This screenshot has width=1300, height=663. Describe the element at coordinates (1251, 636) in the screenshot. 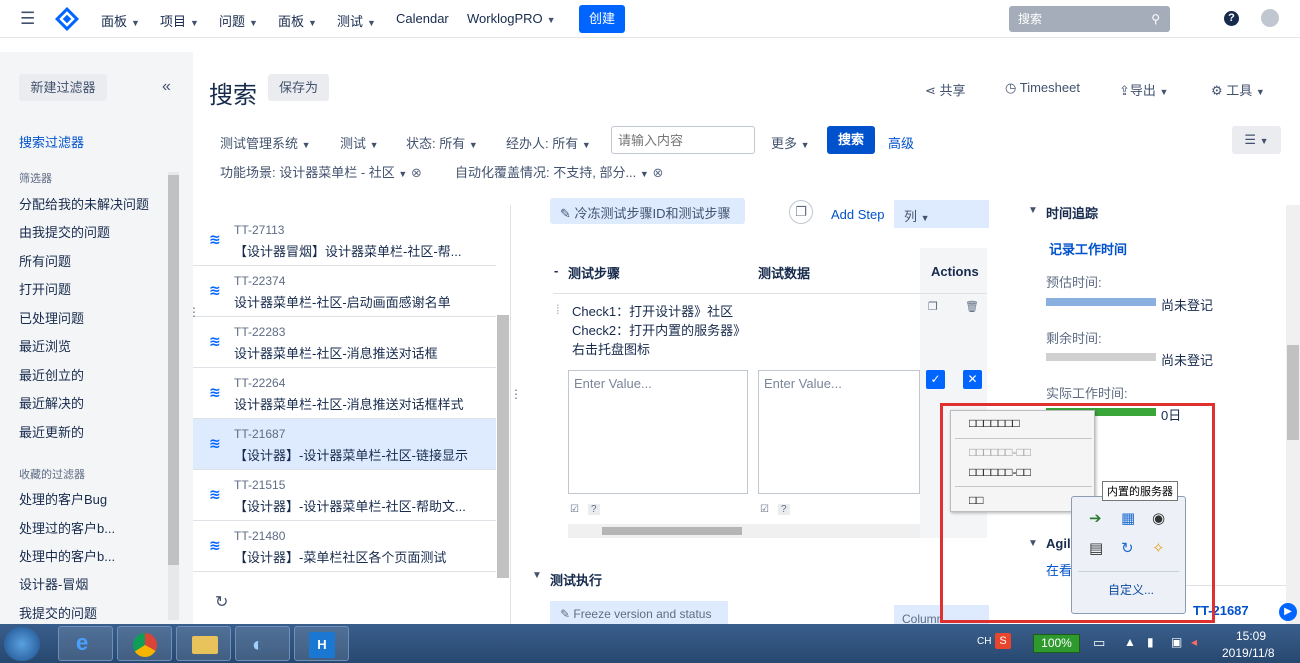

I see `clock-time: 15:09` at that location.